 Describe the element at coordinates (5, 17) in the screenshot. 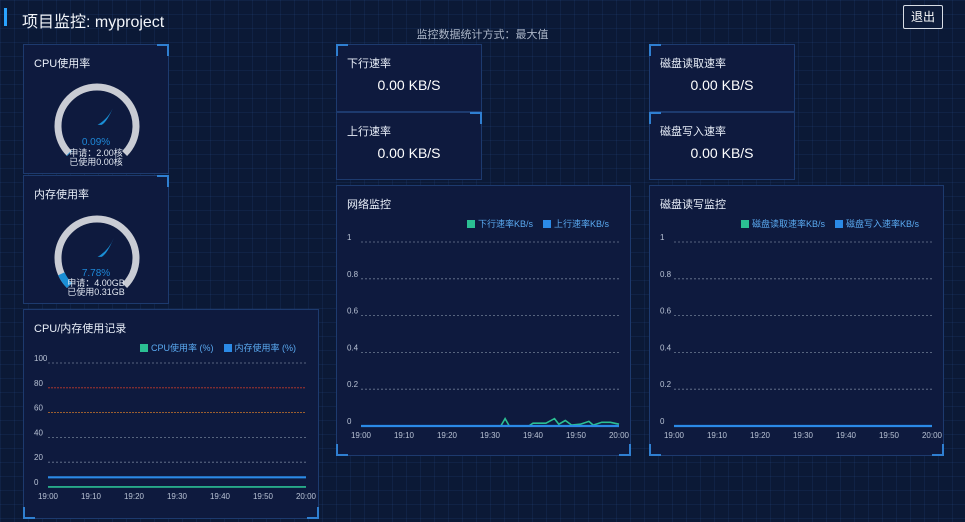

I see `title-accent-bar` at that location.